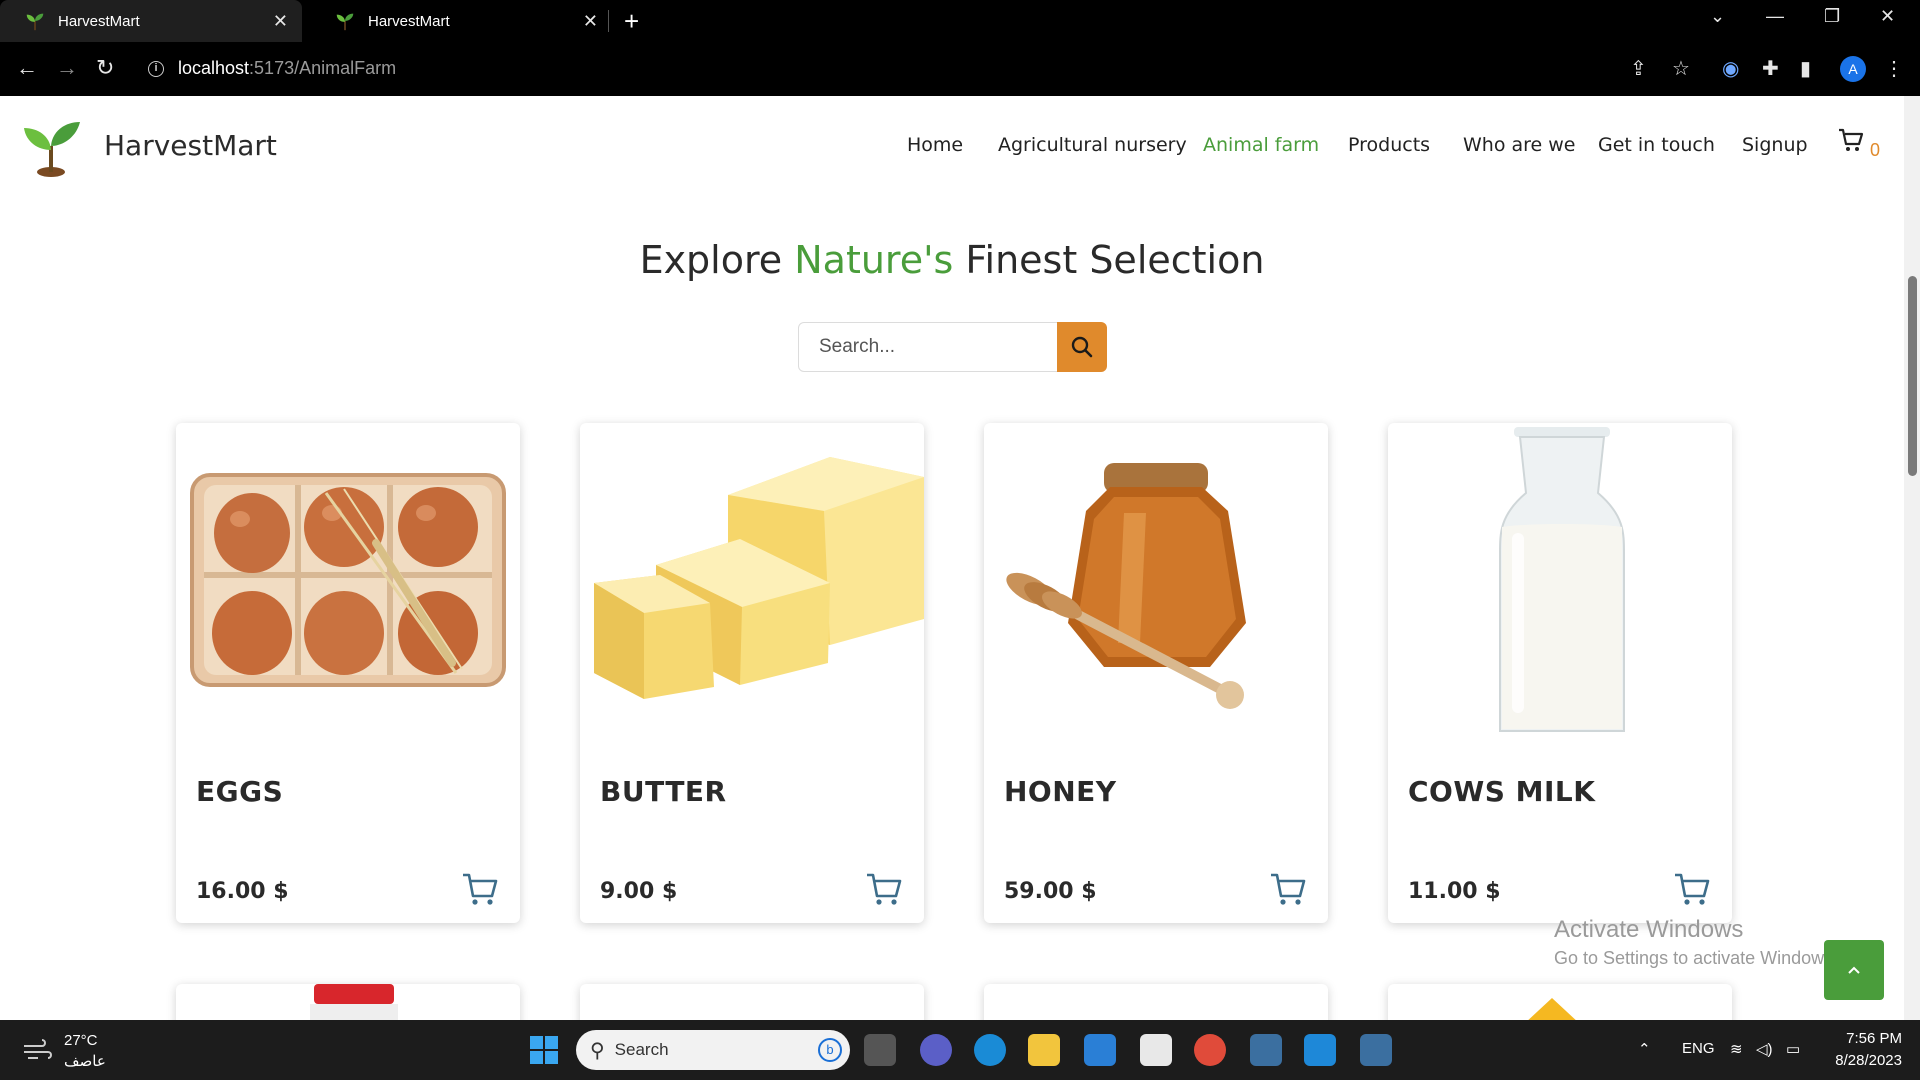 The image size is (1920, 1080). I want to click on product-name: BUTTER, so click(663, 791).